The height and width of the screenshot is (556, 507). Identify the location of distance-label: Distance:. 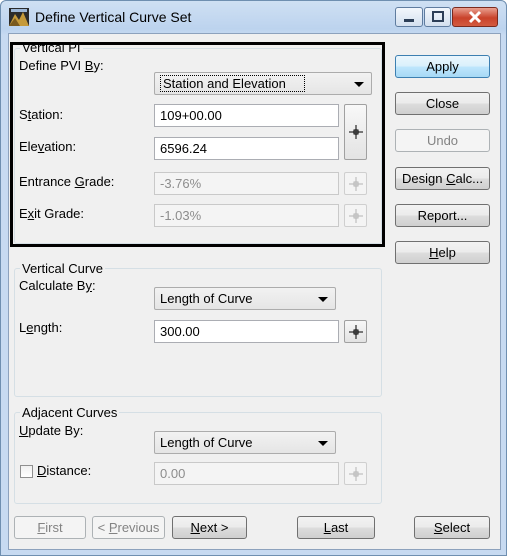
(64, 470).